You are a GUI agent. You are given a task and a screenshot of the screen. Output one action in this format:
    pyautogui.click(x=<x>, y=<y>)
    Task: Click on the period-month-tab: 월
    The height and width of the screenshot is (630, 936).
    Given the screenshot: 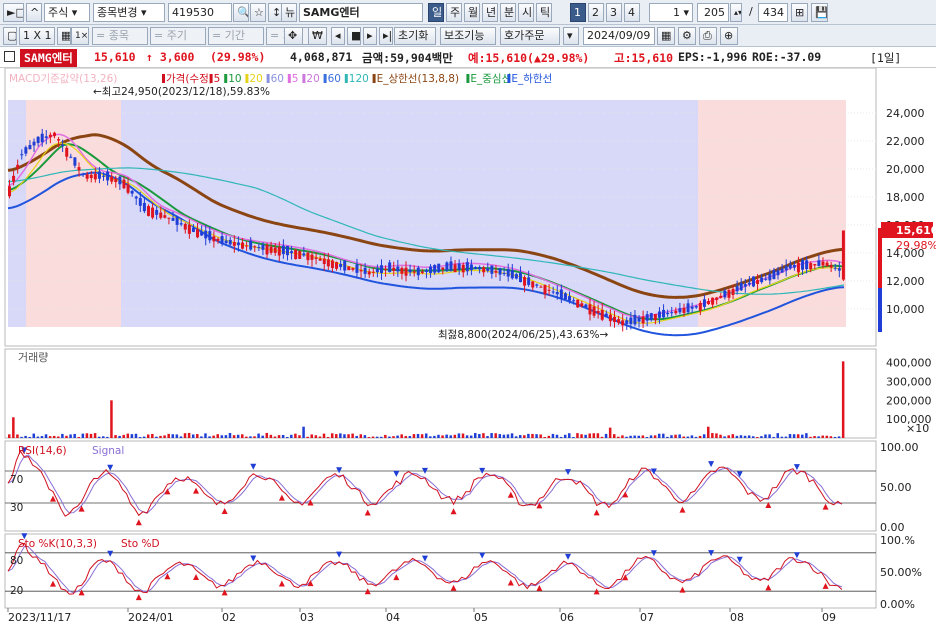 What is the action you would take?
    pyautogui.click(x=472, y=12)
    